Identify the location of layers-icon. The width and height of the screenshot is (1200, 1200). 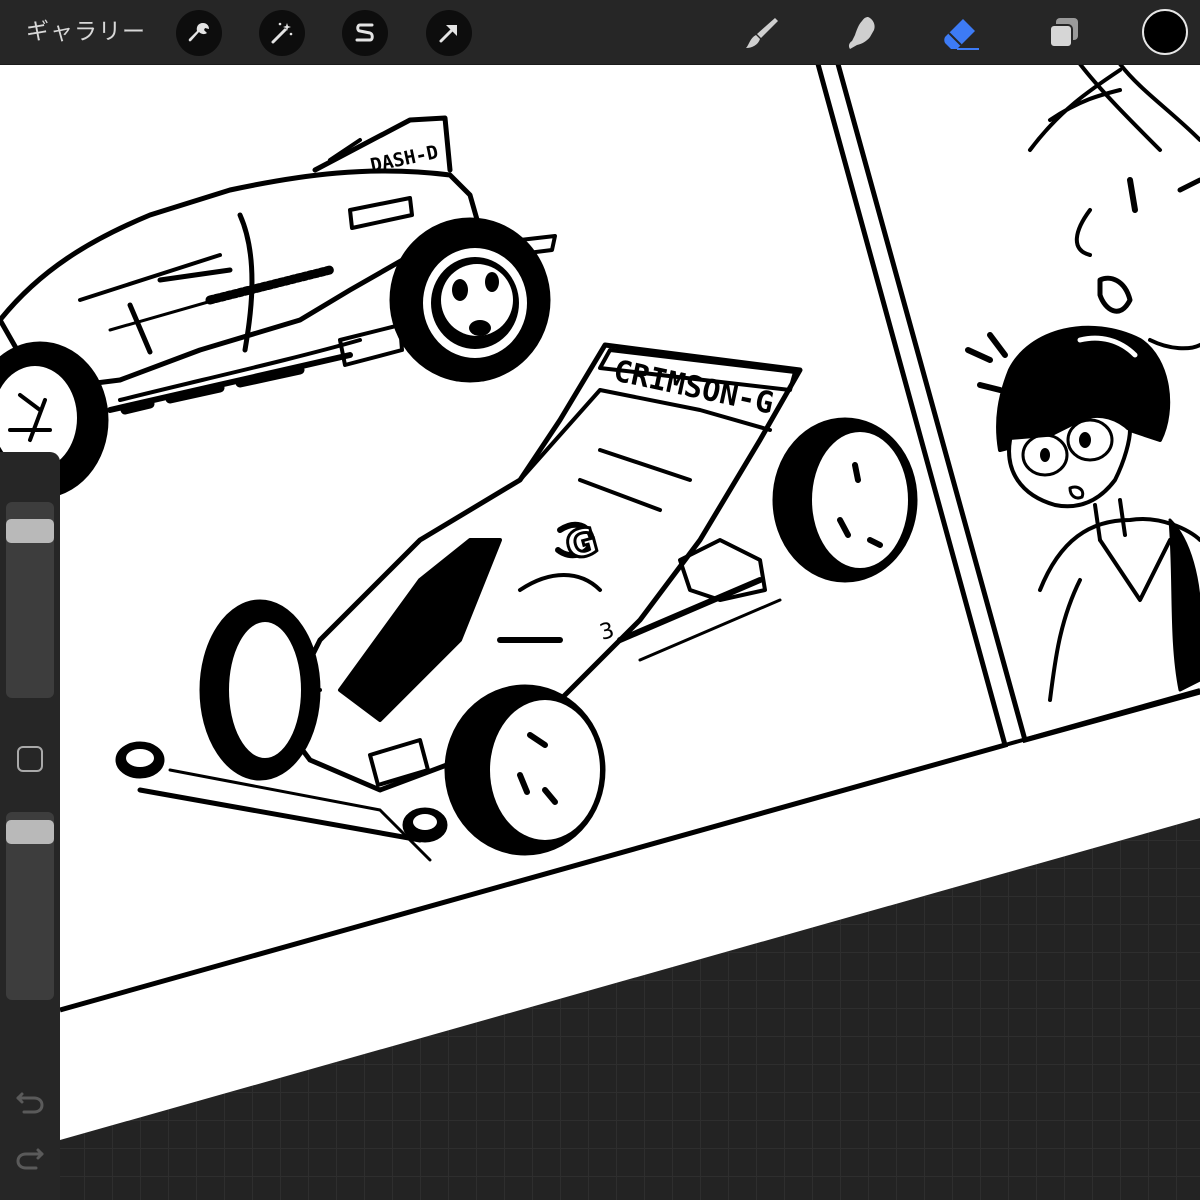
(1063, 33).